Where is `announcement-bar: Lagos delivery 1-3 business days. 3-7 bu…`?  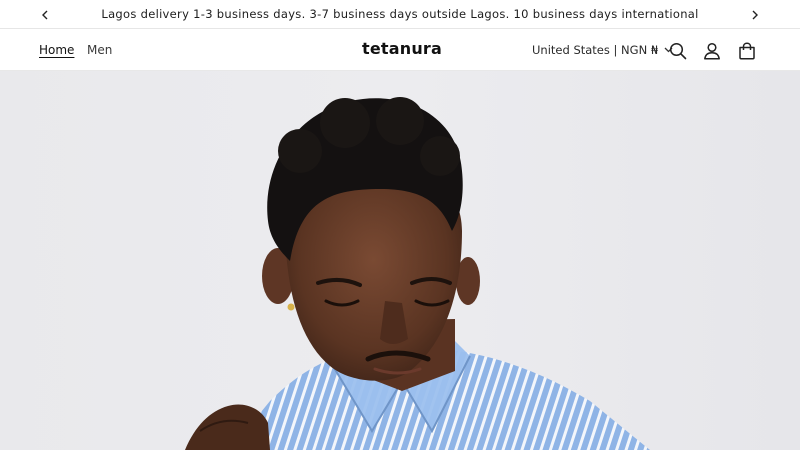
announcement-bar: Lagos delivery 1-3 business days. 3-7 bu… is located at coordinates (400, 14).